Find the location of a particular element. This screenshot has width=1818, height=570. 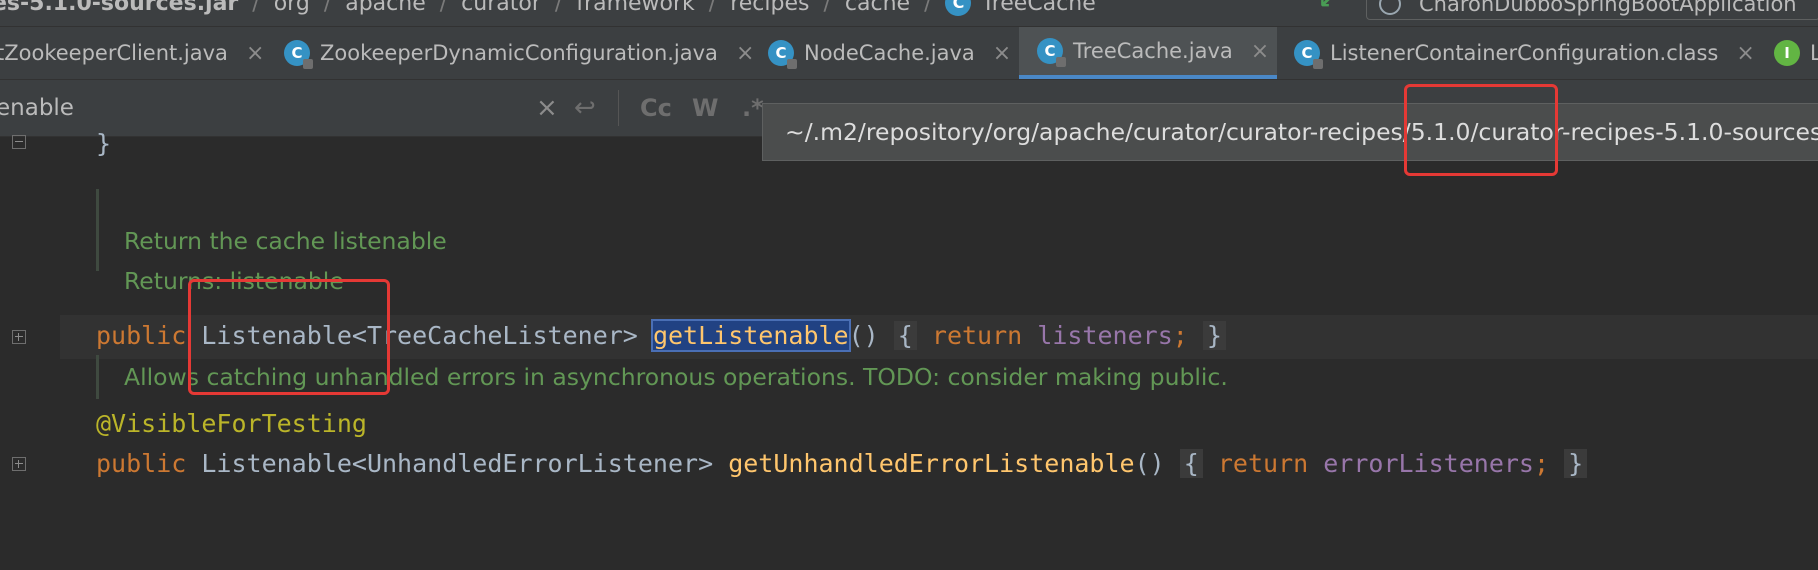

tab-label: NodeCache.java is located at coordinates (889, 53).